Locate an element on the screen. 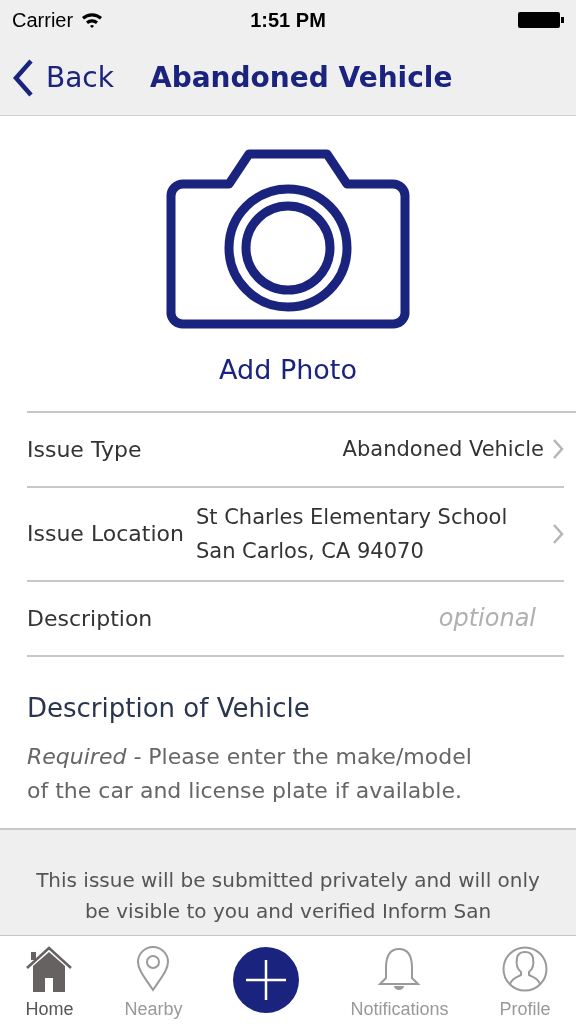  description-input: optional is located at coordinates (352, 618).